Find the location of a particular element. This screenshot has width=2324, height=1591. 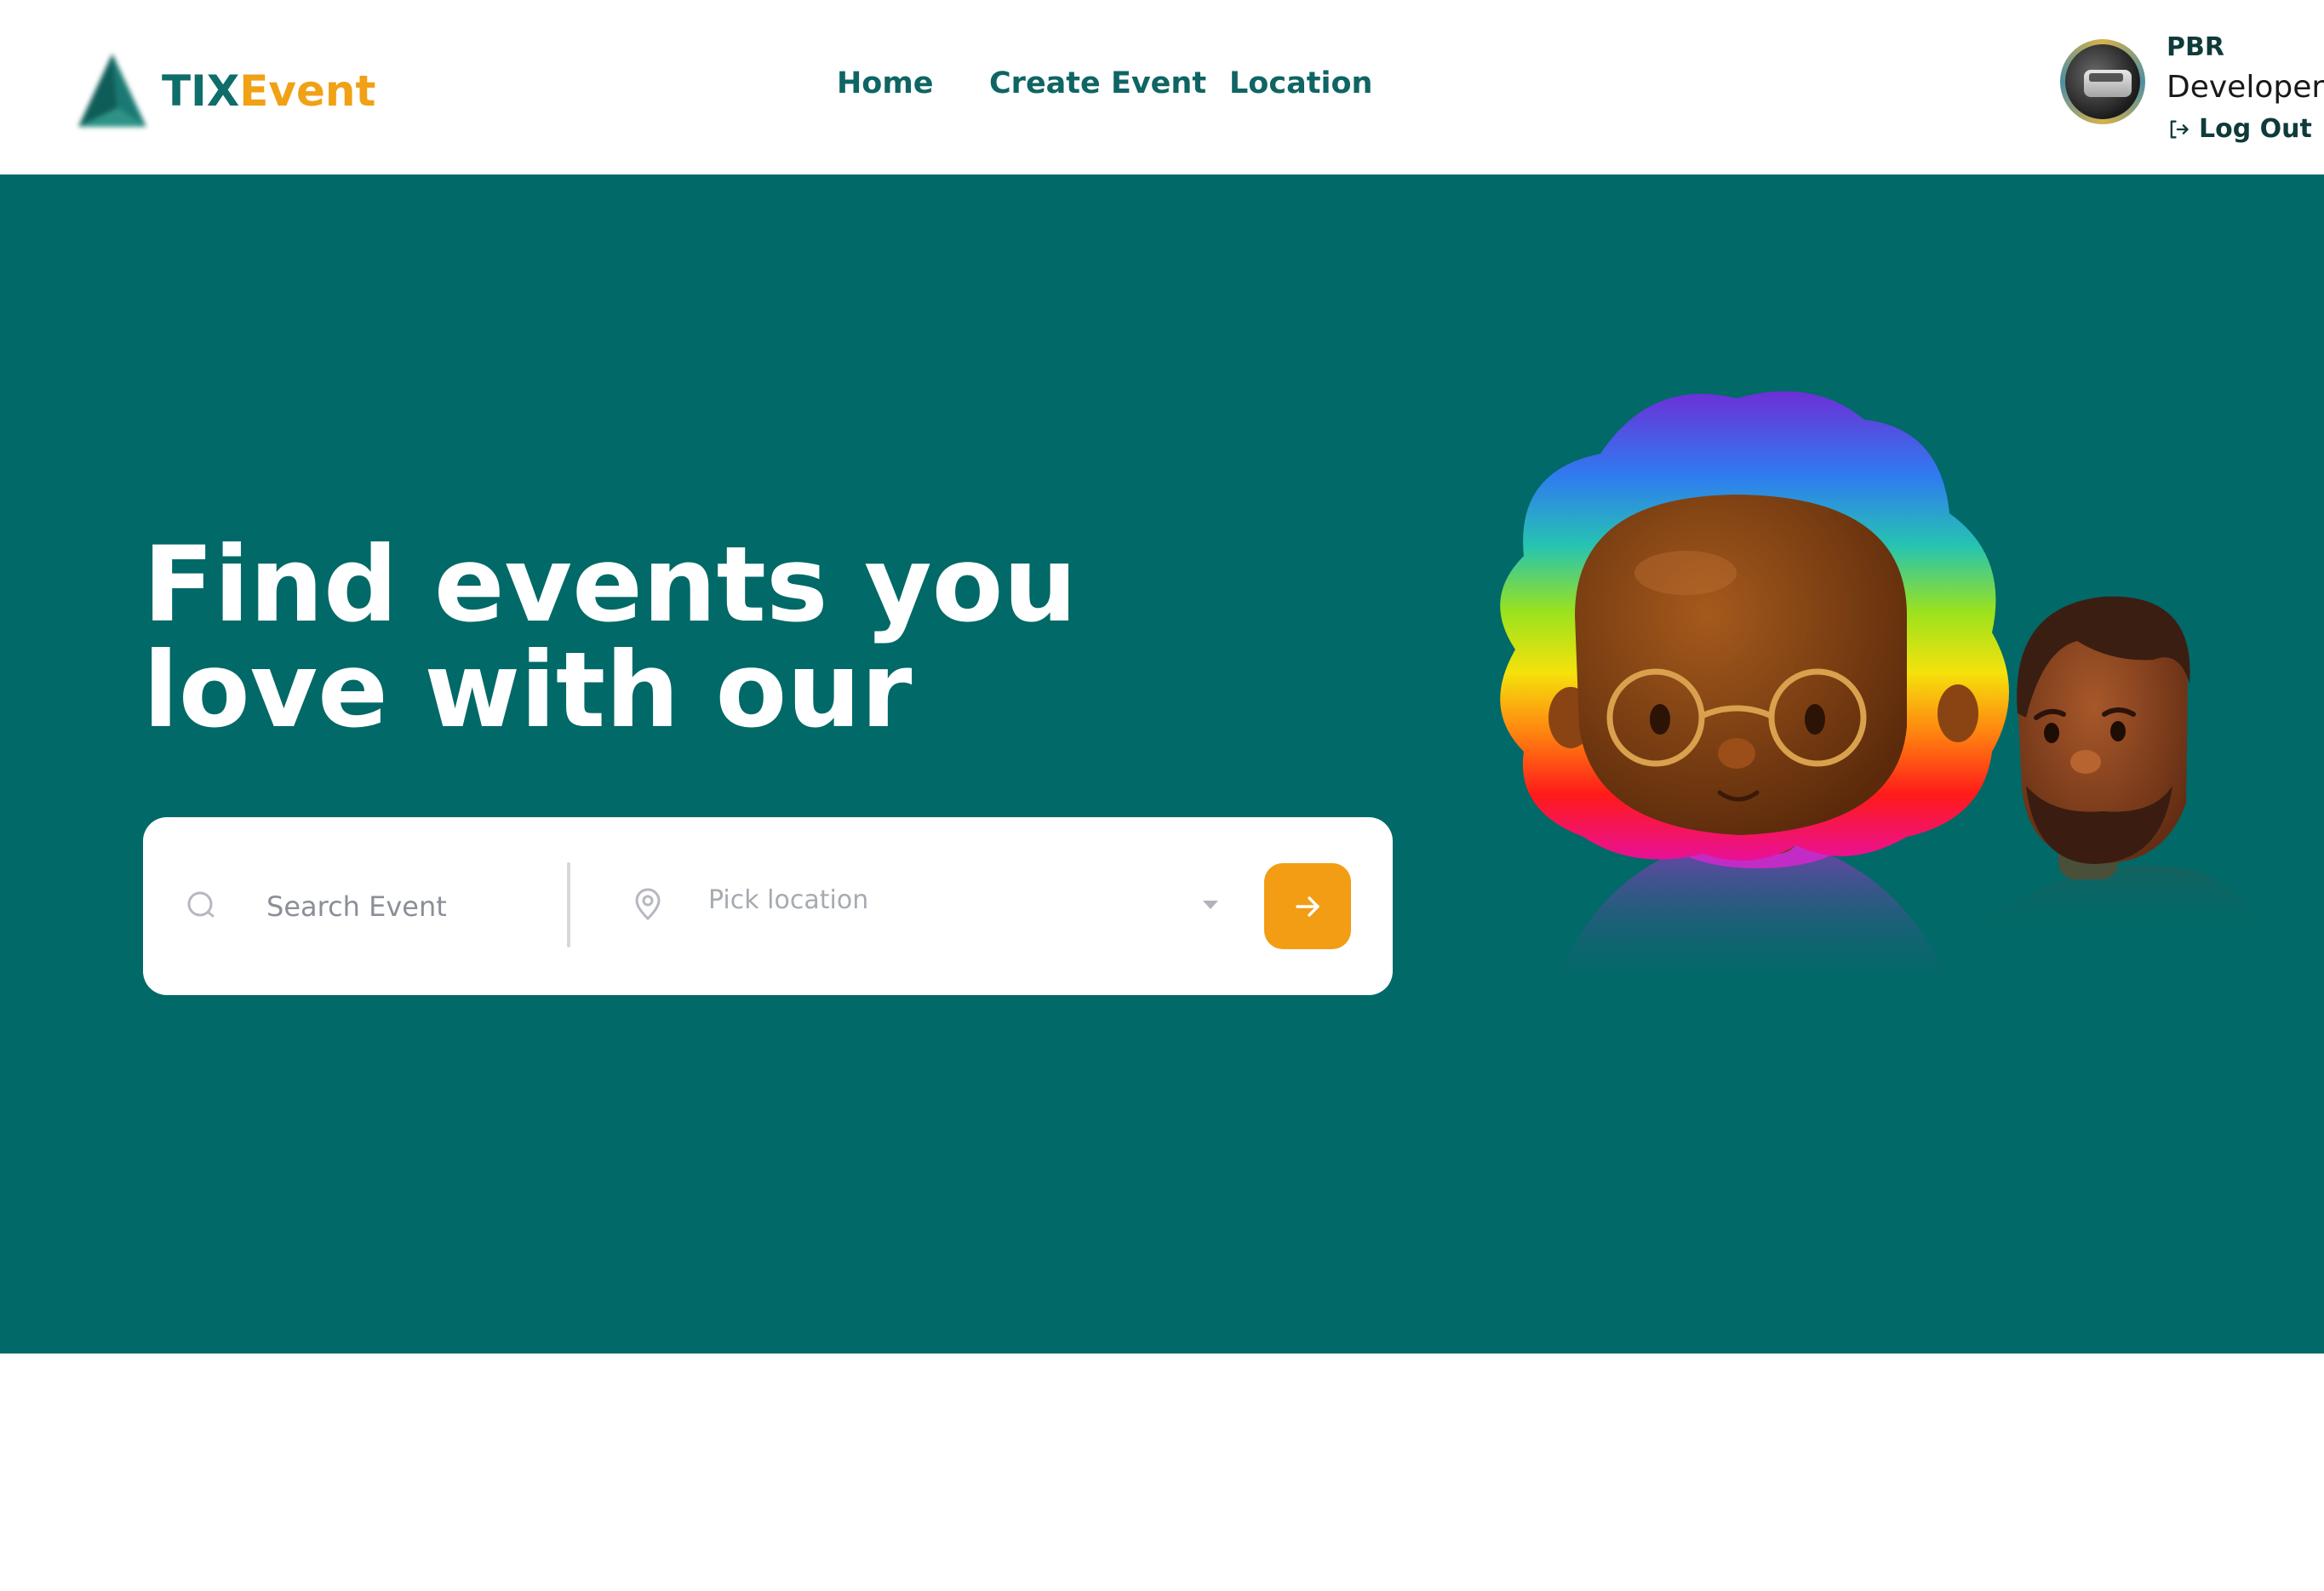

logo-mark-icon is located at coordinates (112, 90).